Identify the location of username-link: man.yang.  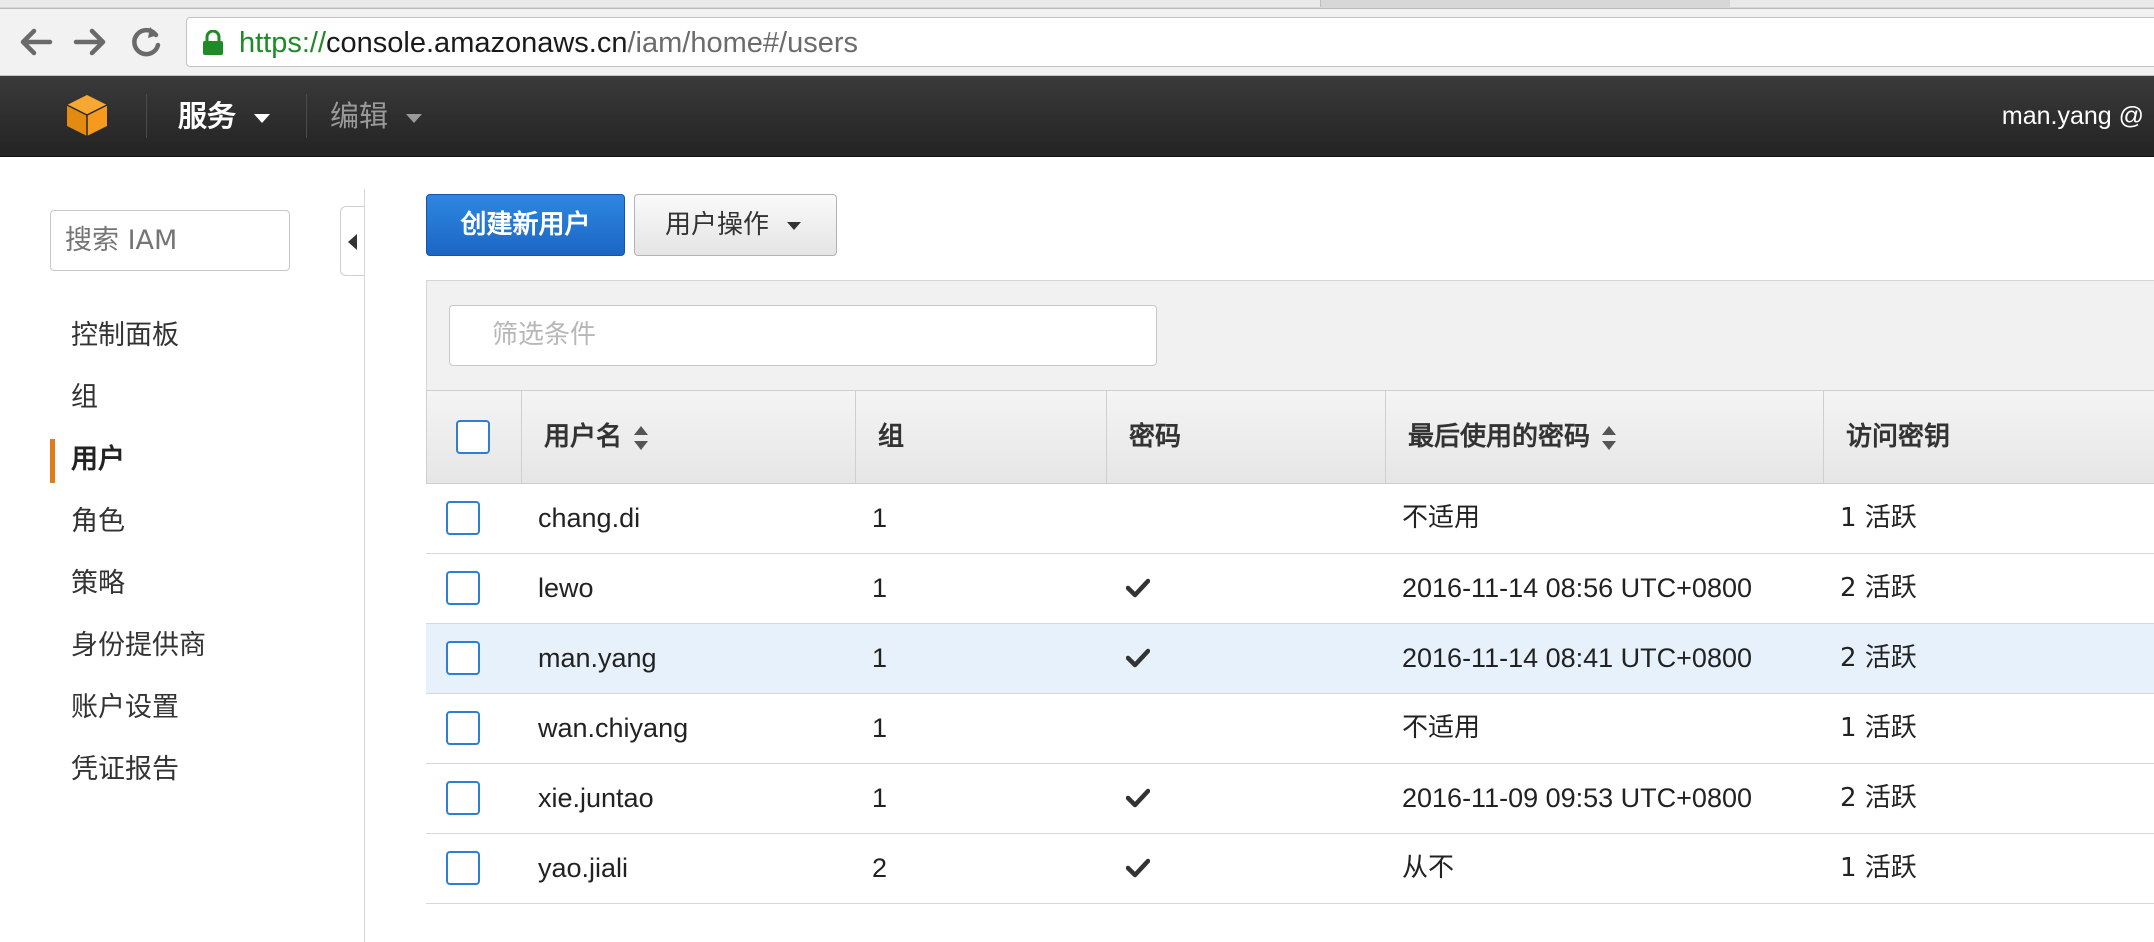
(597, 658).